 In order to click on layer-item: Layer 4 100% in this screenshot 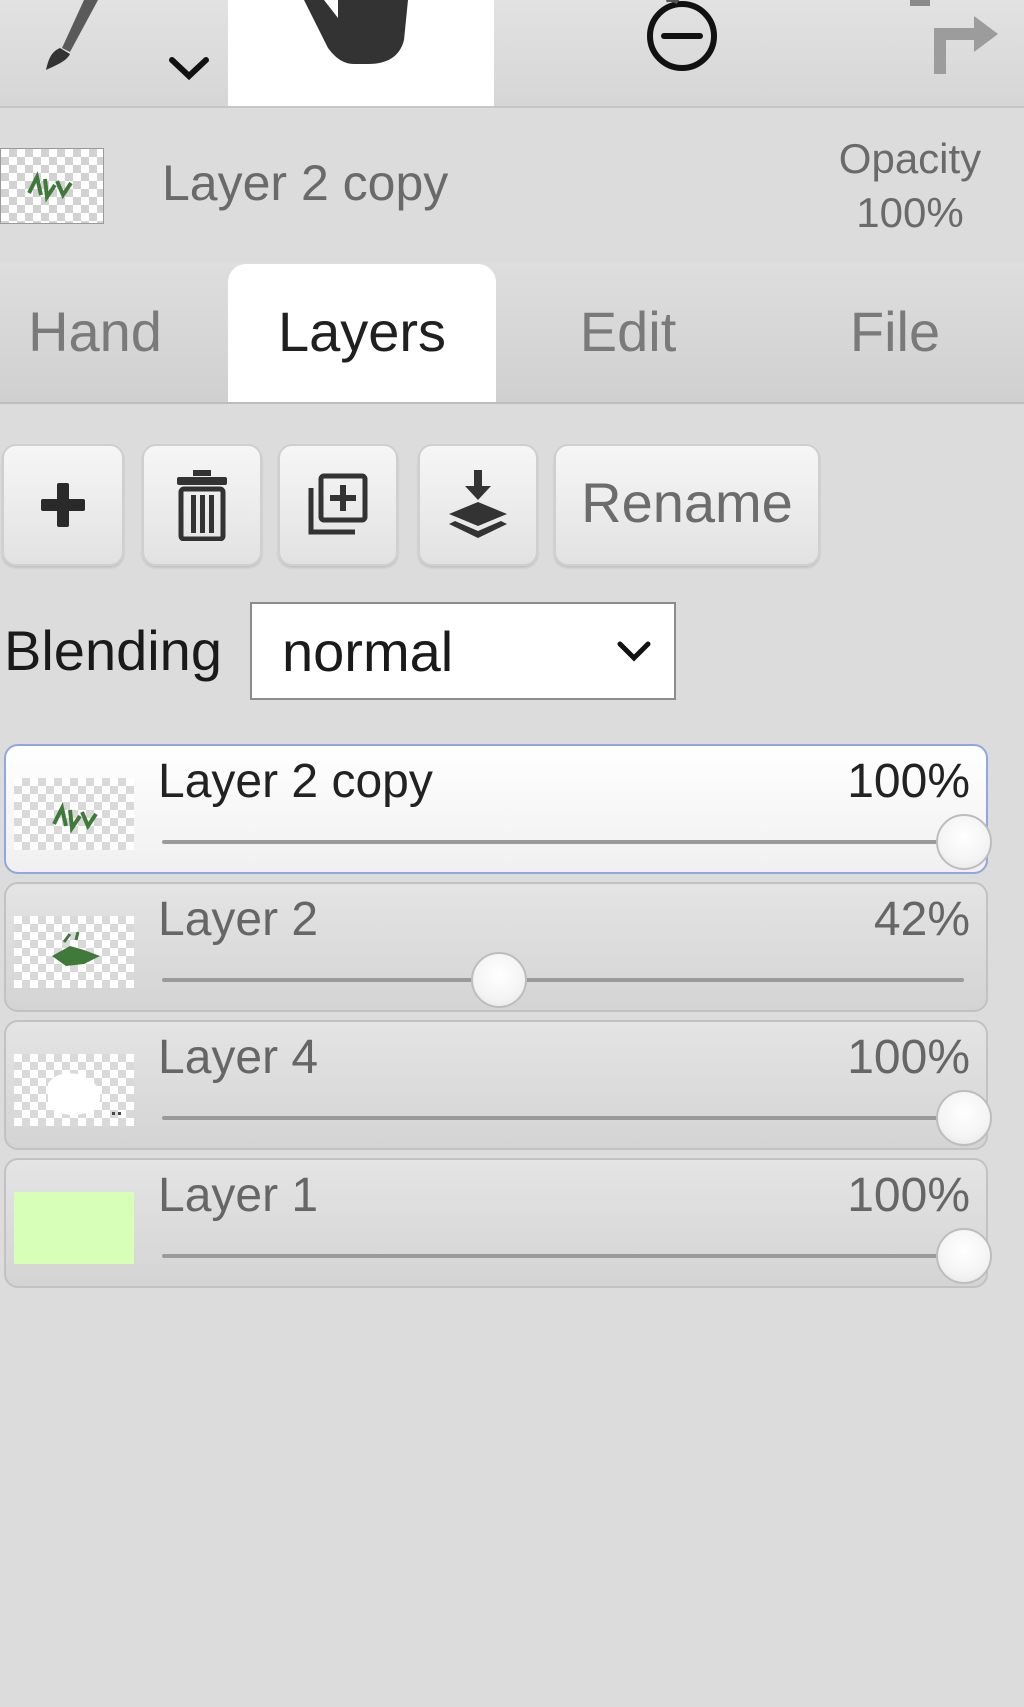, I will do `click(498, 1085)`.